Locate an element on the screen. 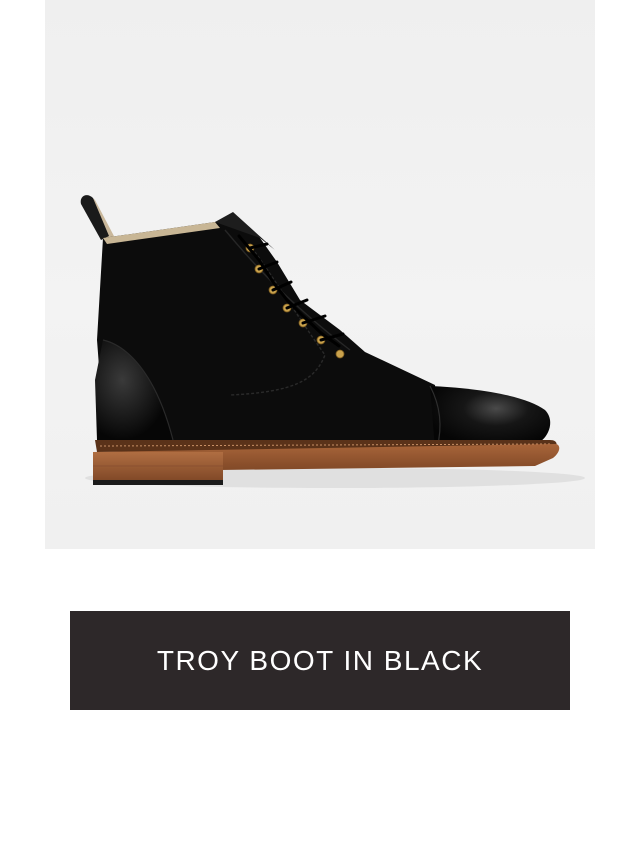 This screenshot has height=850, width=640. cta-label: TROY BOOT IN BLACK is located at coordinates (320, 660).